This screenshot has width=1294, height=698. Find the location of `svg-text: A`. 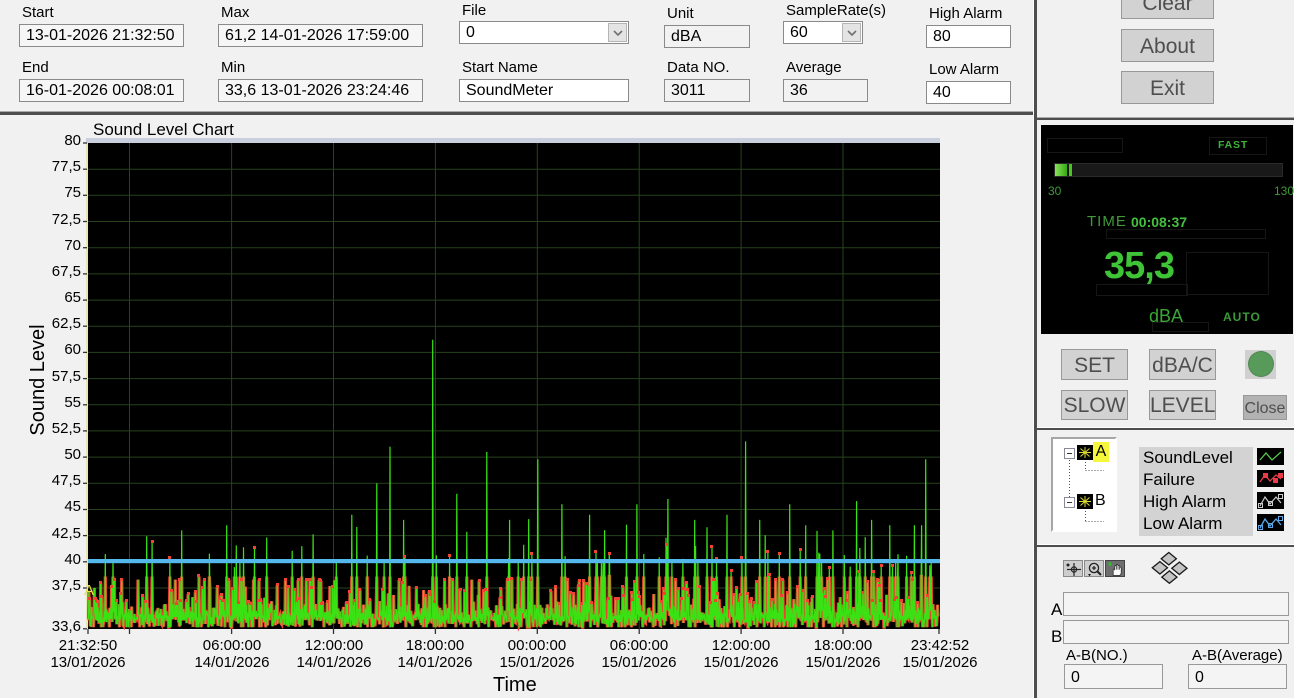

svg-text: A is located at coordinates (89, 590).